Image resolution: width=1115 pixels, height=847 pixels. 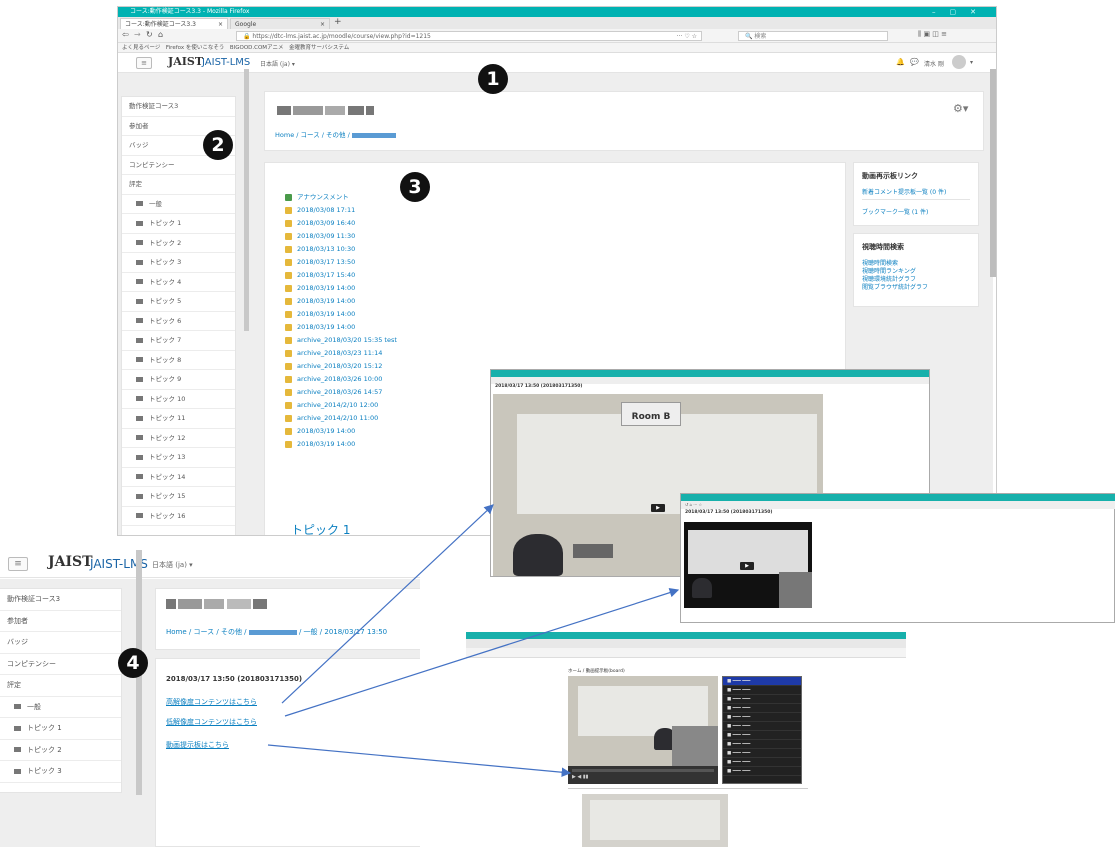 What do you see at coordinates (914, 62) in the screenshot?
I see `message-icon: 💬` at bounding box center [914, 62].